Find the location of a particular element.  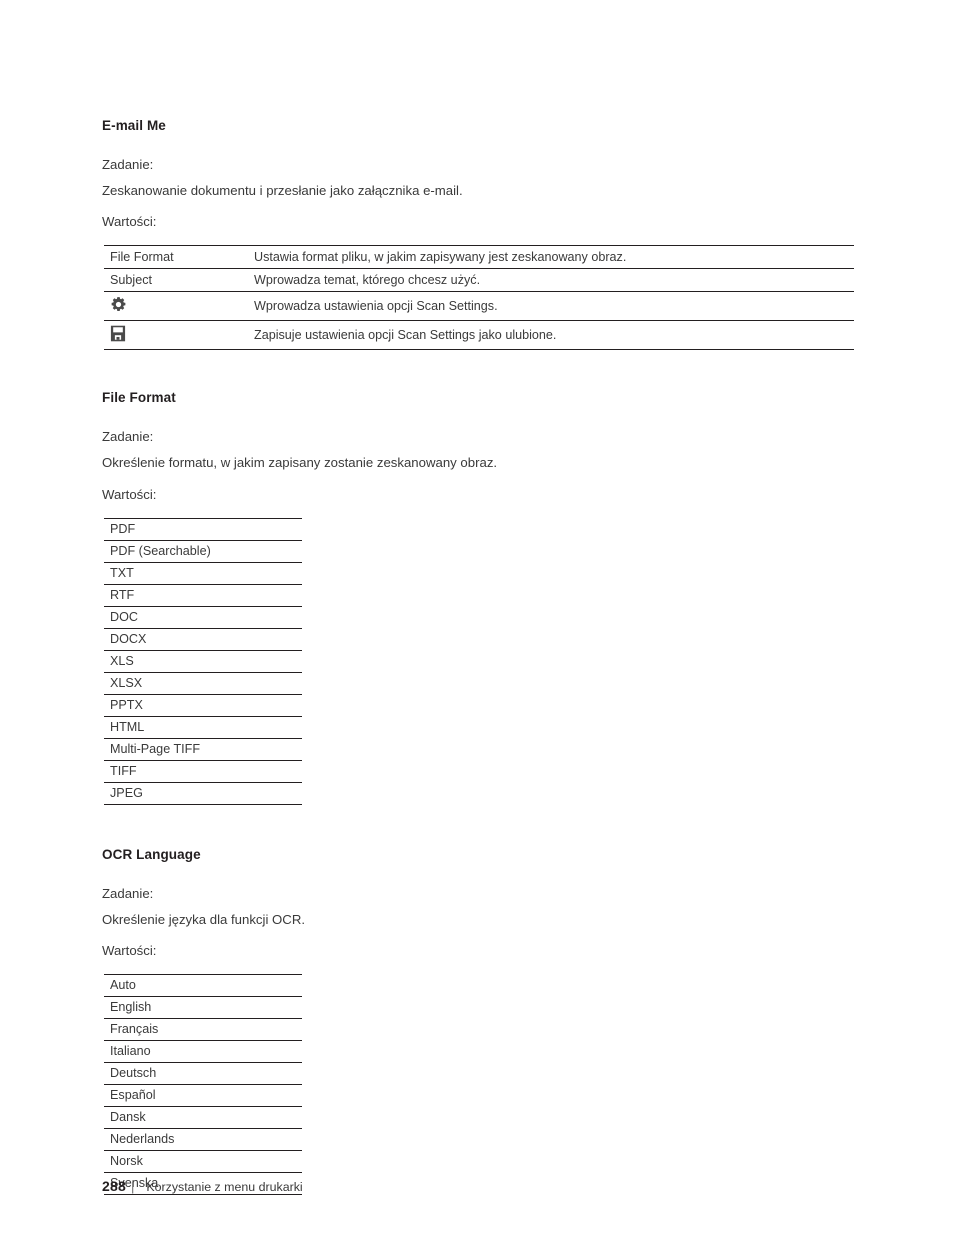

value-cell: Dansk is located at coordinates (203, 1117).